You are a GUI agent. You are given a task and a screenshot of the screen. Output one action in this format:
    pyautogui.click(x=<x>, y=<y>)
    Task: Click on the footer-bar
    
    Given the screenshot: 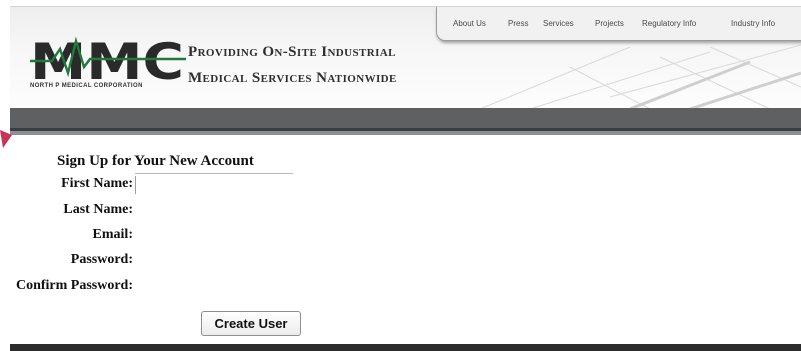 What is the action you would take?
    pyautogui.click(x=405, y=347)
    